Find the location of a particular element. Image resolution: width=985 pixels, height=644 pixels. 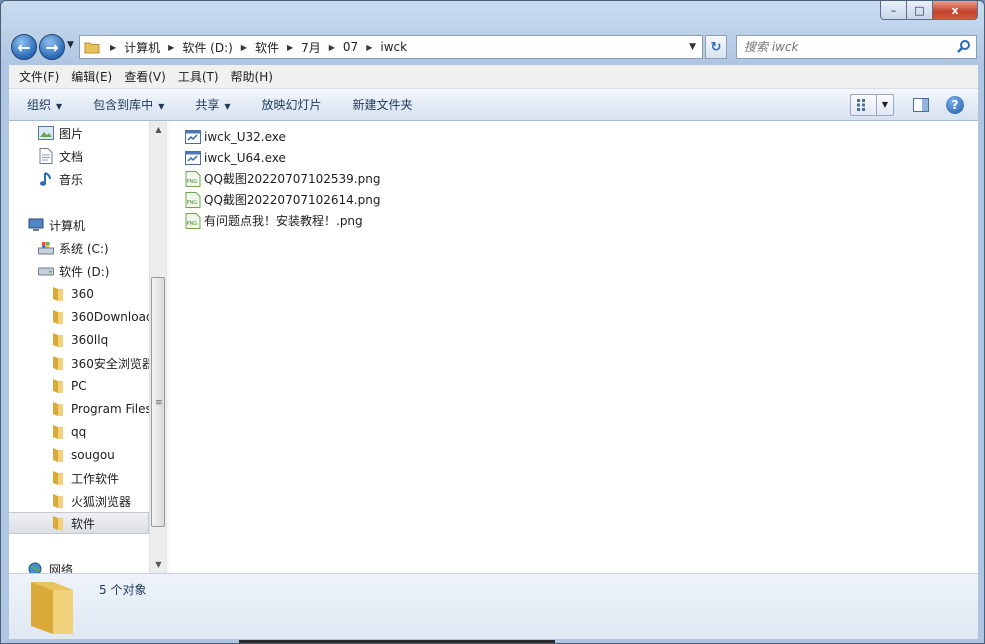

pictures-icon is located at coordinates (46, 133).